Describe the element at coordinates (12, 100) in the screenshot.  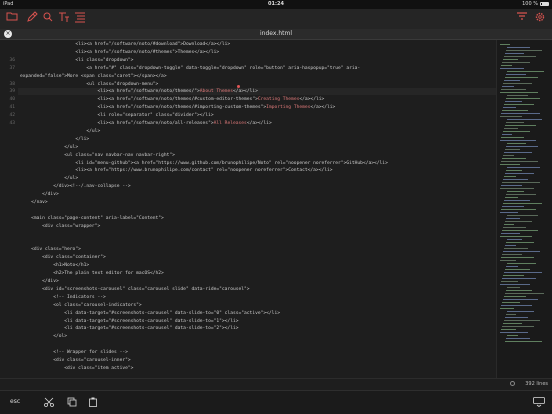
I see `line-number: 40` at that location.